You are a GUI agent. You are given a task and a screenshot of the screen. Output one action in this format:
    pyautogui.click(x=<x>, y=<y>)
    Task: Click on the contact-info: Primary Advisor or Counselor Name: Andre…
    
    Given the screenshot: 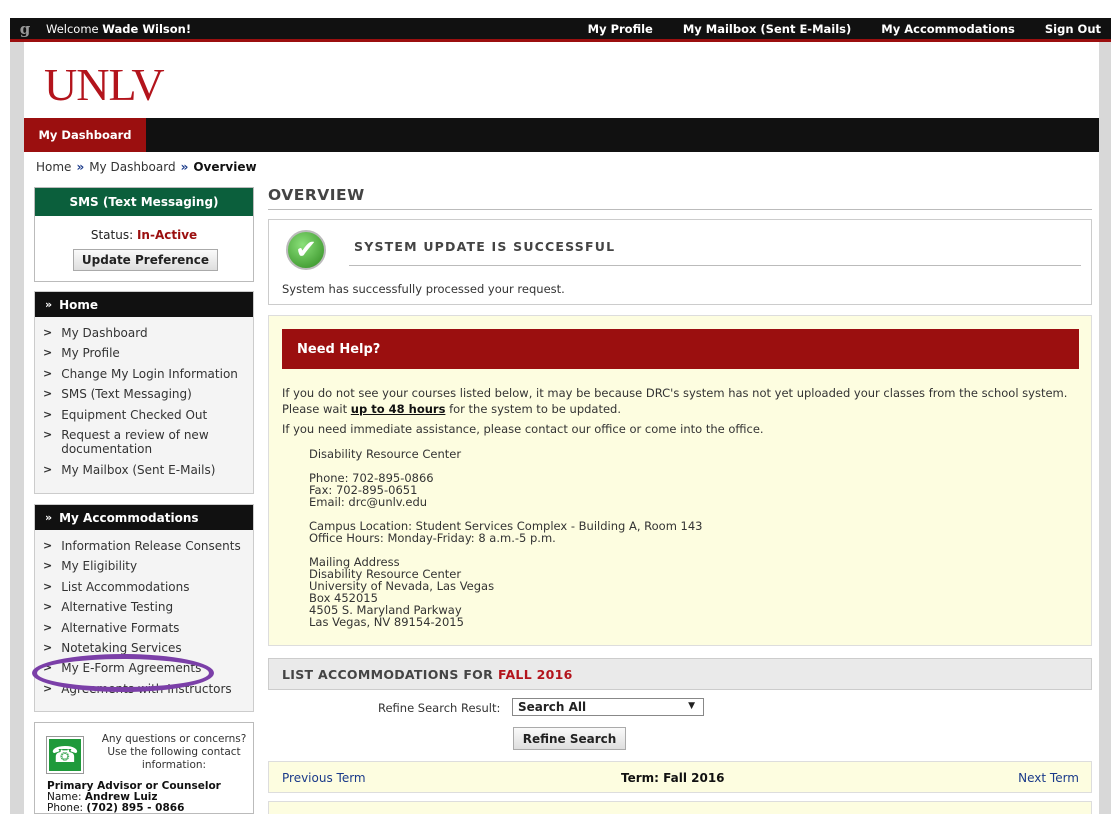 What is the action you would take?
    pyautogui.click(x=134, y=797)
    